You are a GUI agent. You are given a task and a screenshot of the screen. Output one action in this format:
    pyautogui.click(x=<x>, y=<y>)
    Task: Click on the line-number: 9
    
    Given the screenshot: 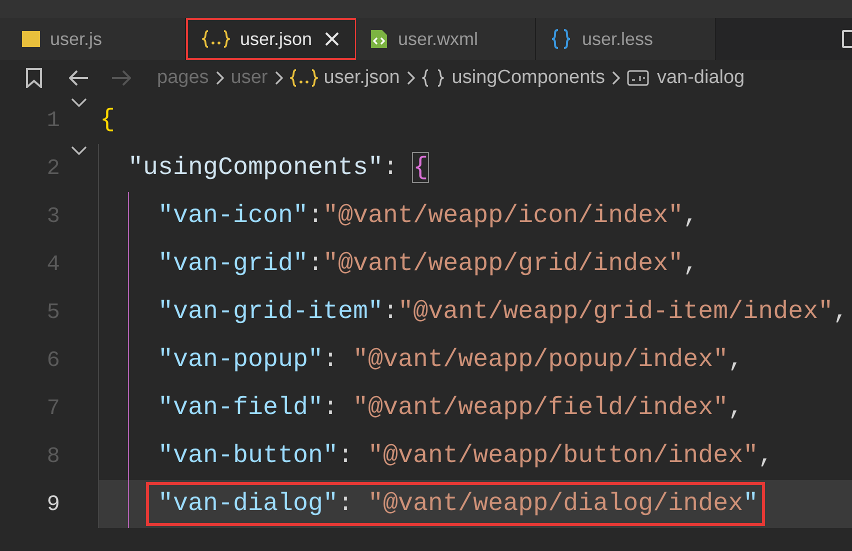 What is the action you would take?
    pyautogui.click(x=53, y=504)
    